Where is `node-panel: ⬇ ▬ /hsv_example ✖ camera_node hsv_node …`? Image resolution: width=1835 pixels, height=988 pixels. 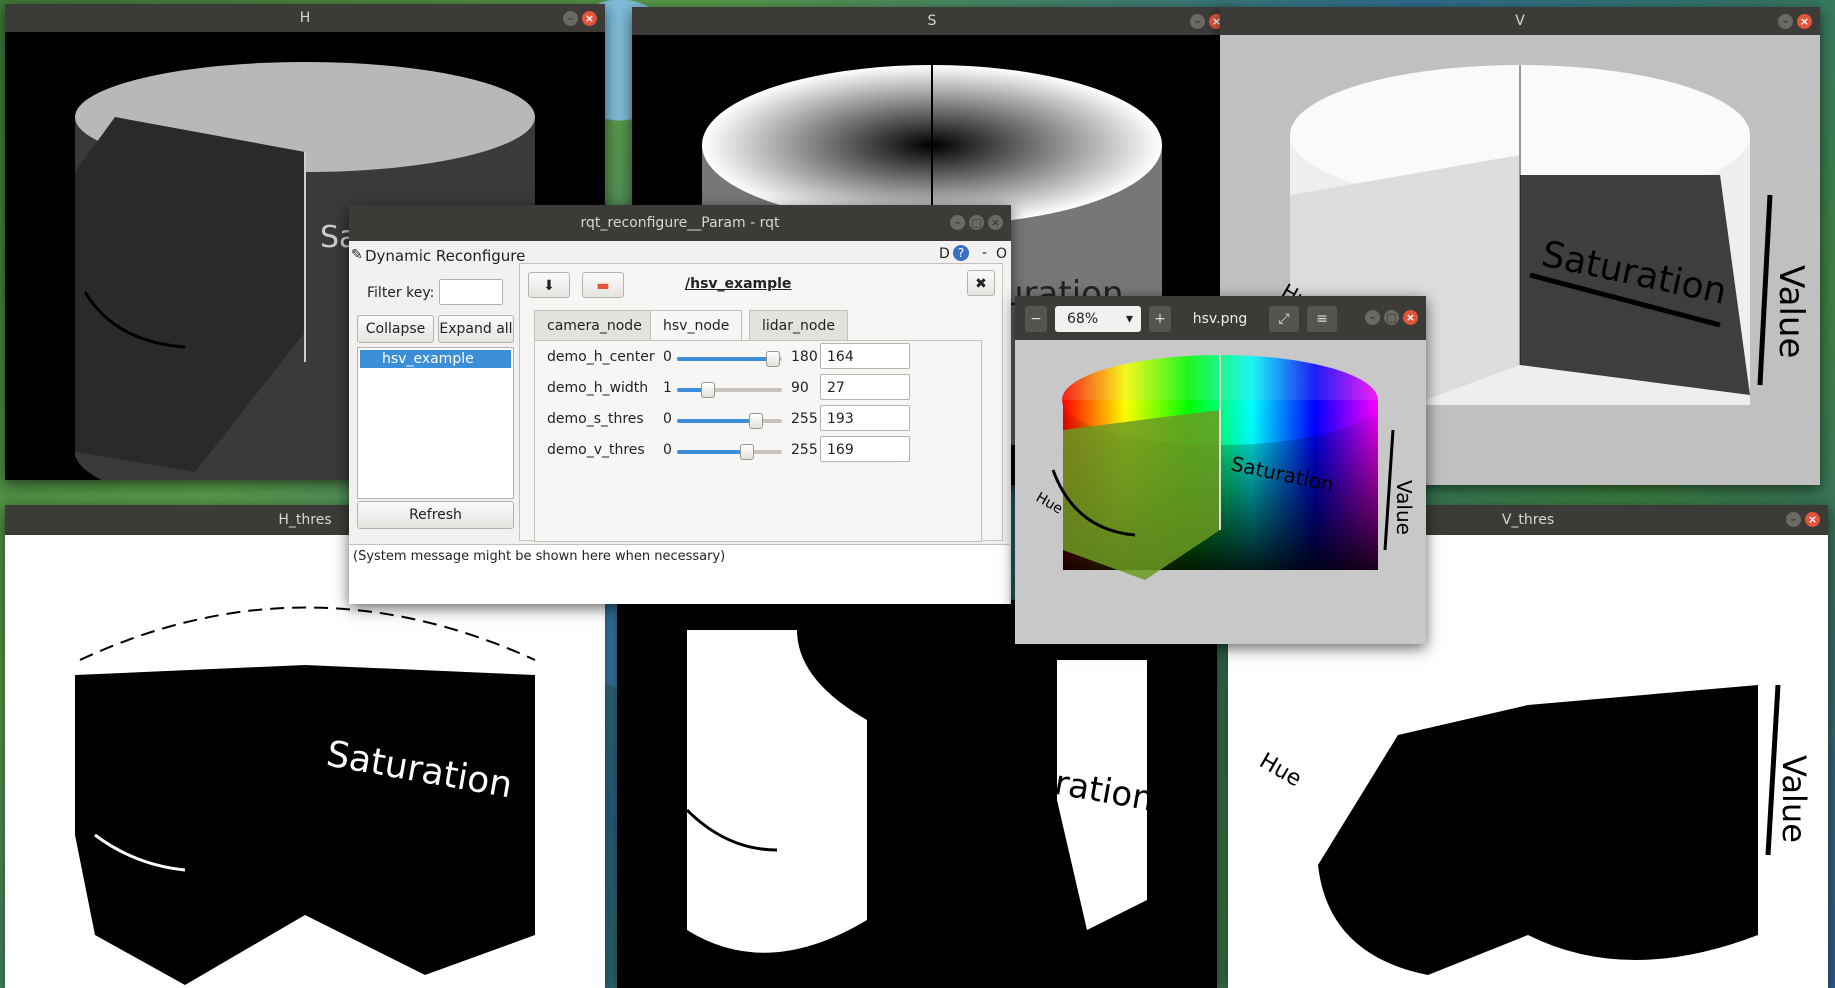 node-panel: ⬇ ▬ /hsv_example ✖ camera_node hsv_node … is located at coordinates (761, 402).